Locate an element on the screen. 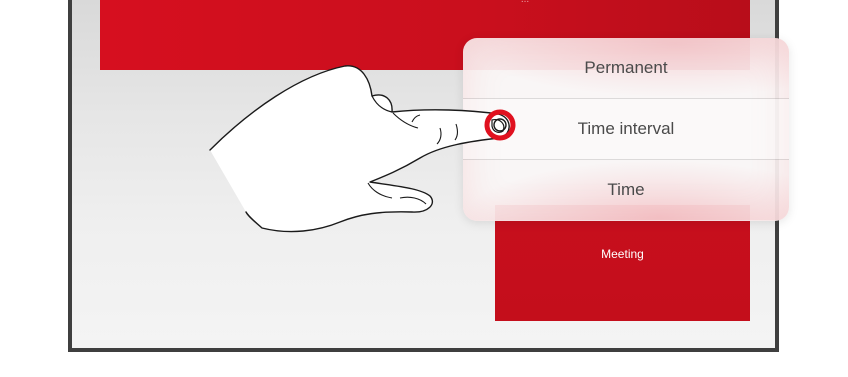 Image resolution: width=848 pixels, height=377 pixels. meeting-tile: Meeting is located at coordinates (622, 263).